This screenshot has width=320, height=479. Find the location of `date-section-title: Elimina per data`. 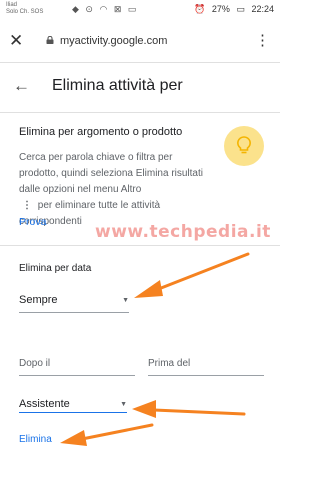

date-section-title: Elimina per data is located at coordinates (55, 268).